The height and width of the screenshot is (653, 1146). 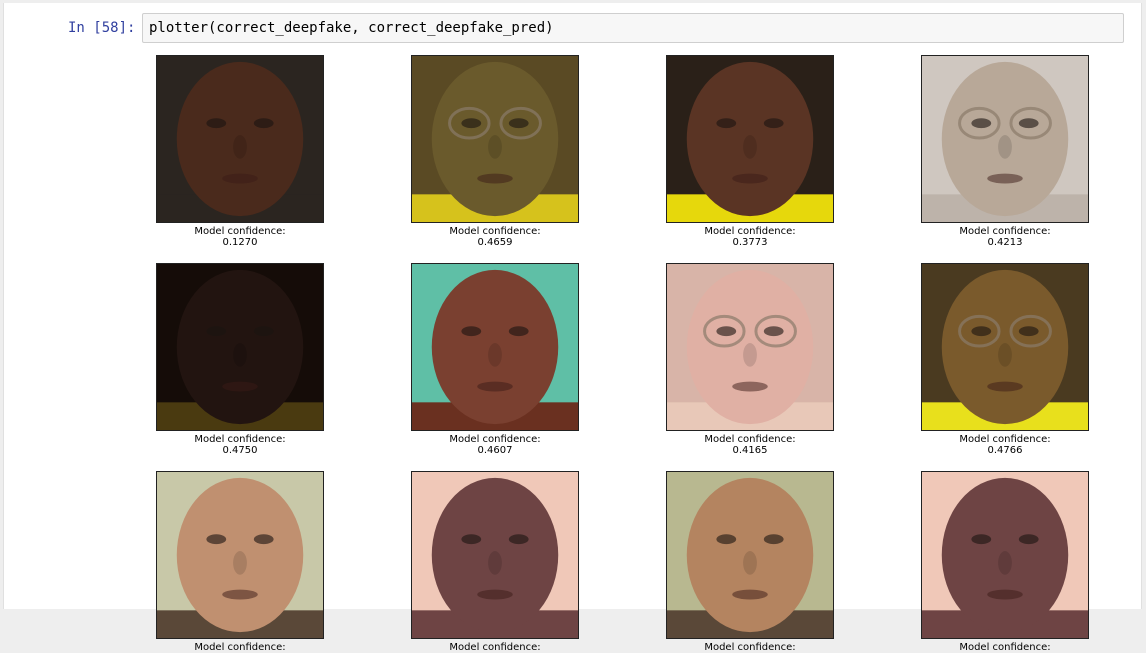 I want to click on image-caption: Model confidence: 0.4750, so click(x=240, y=445).